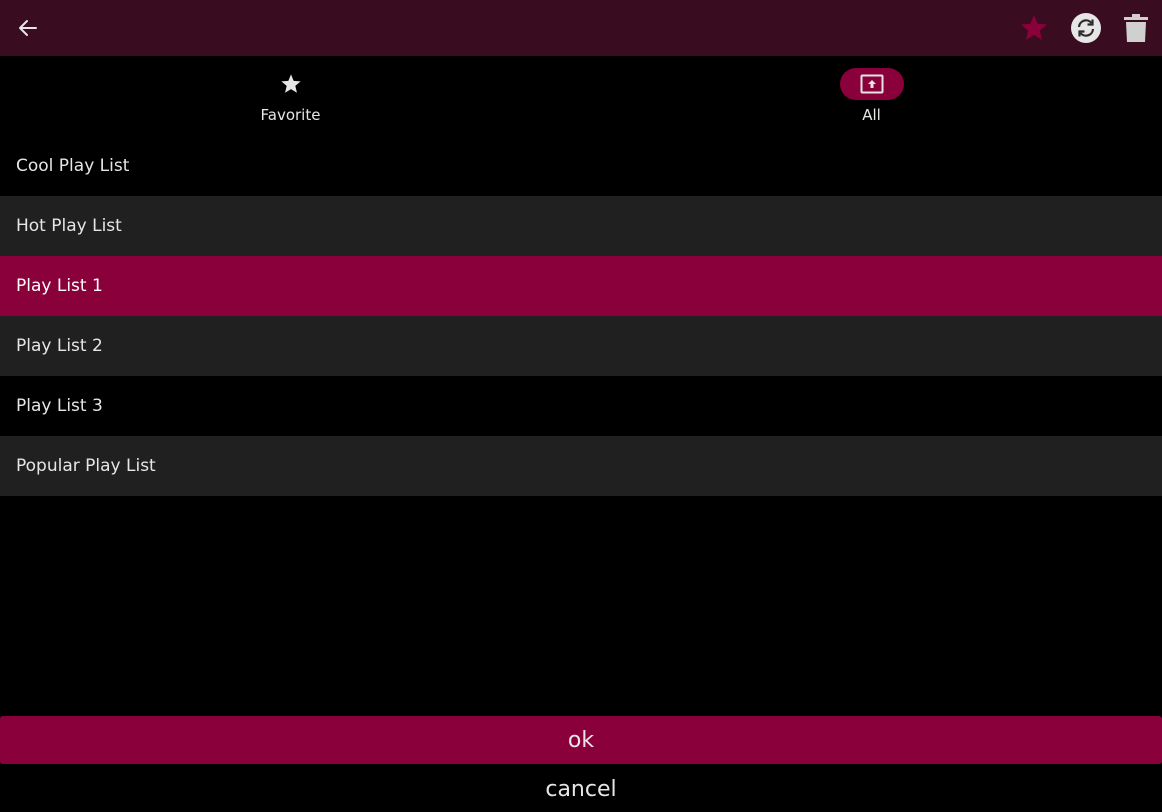 This screenshot has width=1162, height=812. Describe the element at coordinates (69, 226) in the screenshot. I see `list-item-label: Hot Play List` at that location.